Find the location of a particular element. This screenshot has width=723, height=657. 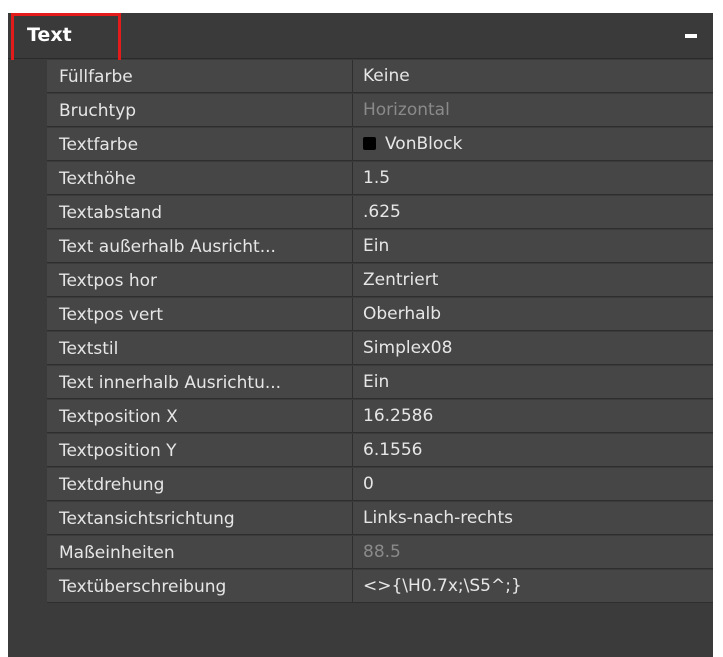

property-row: Textpos vert Oberhalb is located at coordinates (380, 315).